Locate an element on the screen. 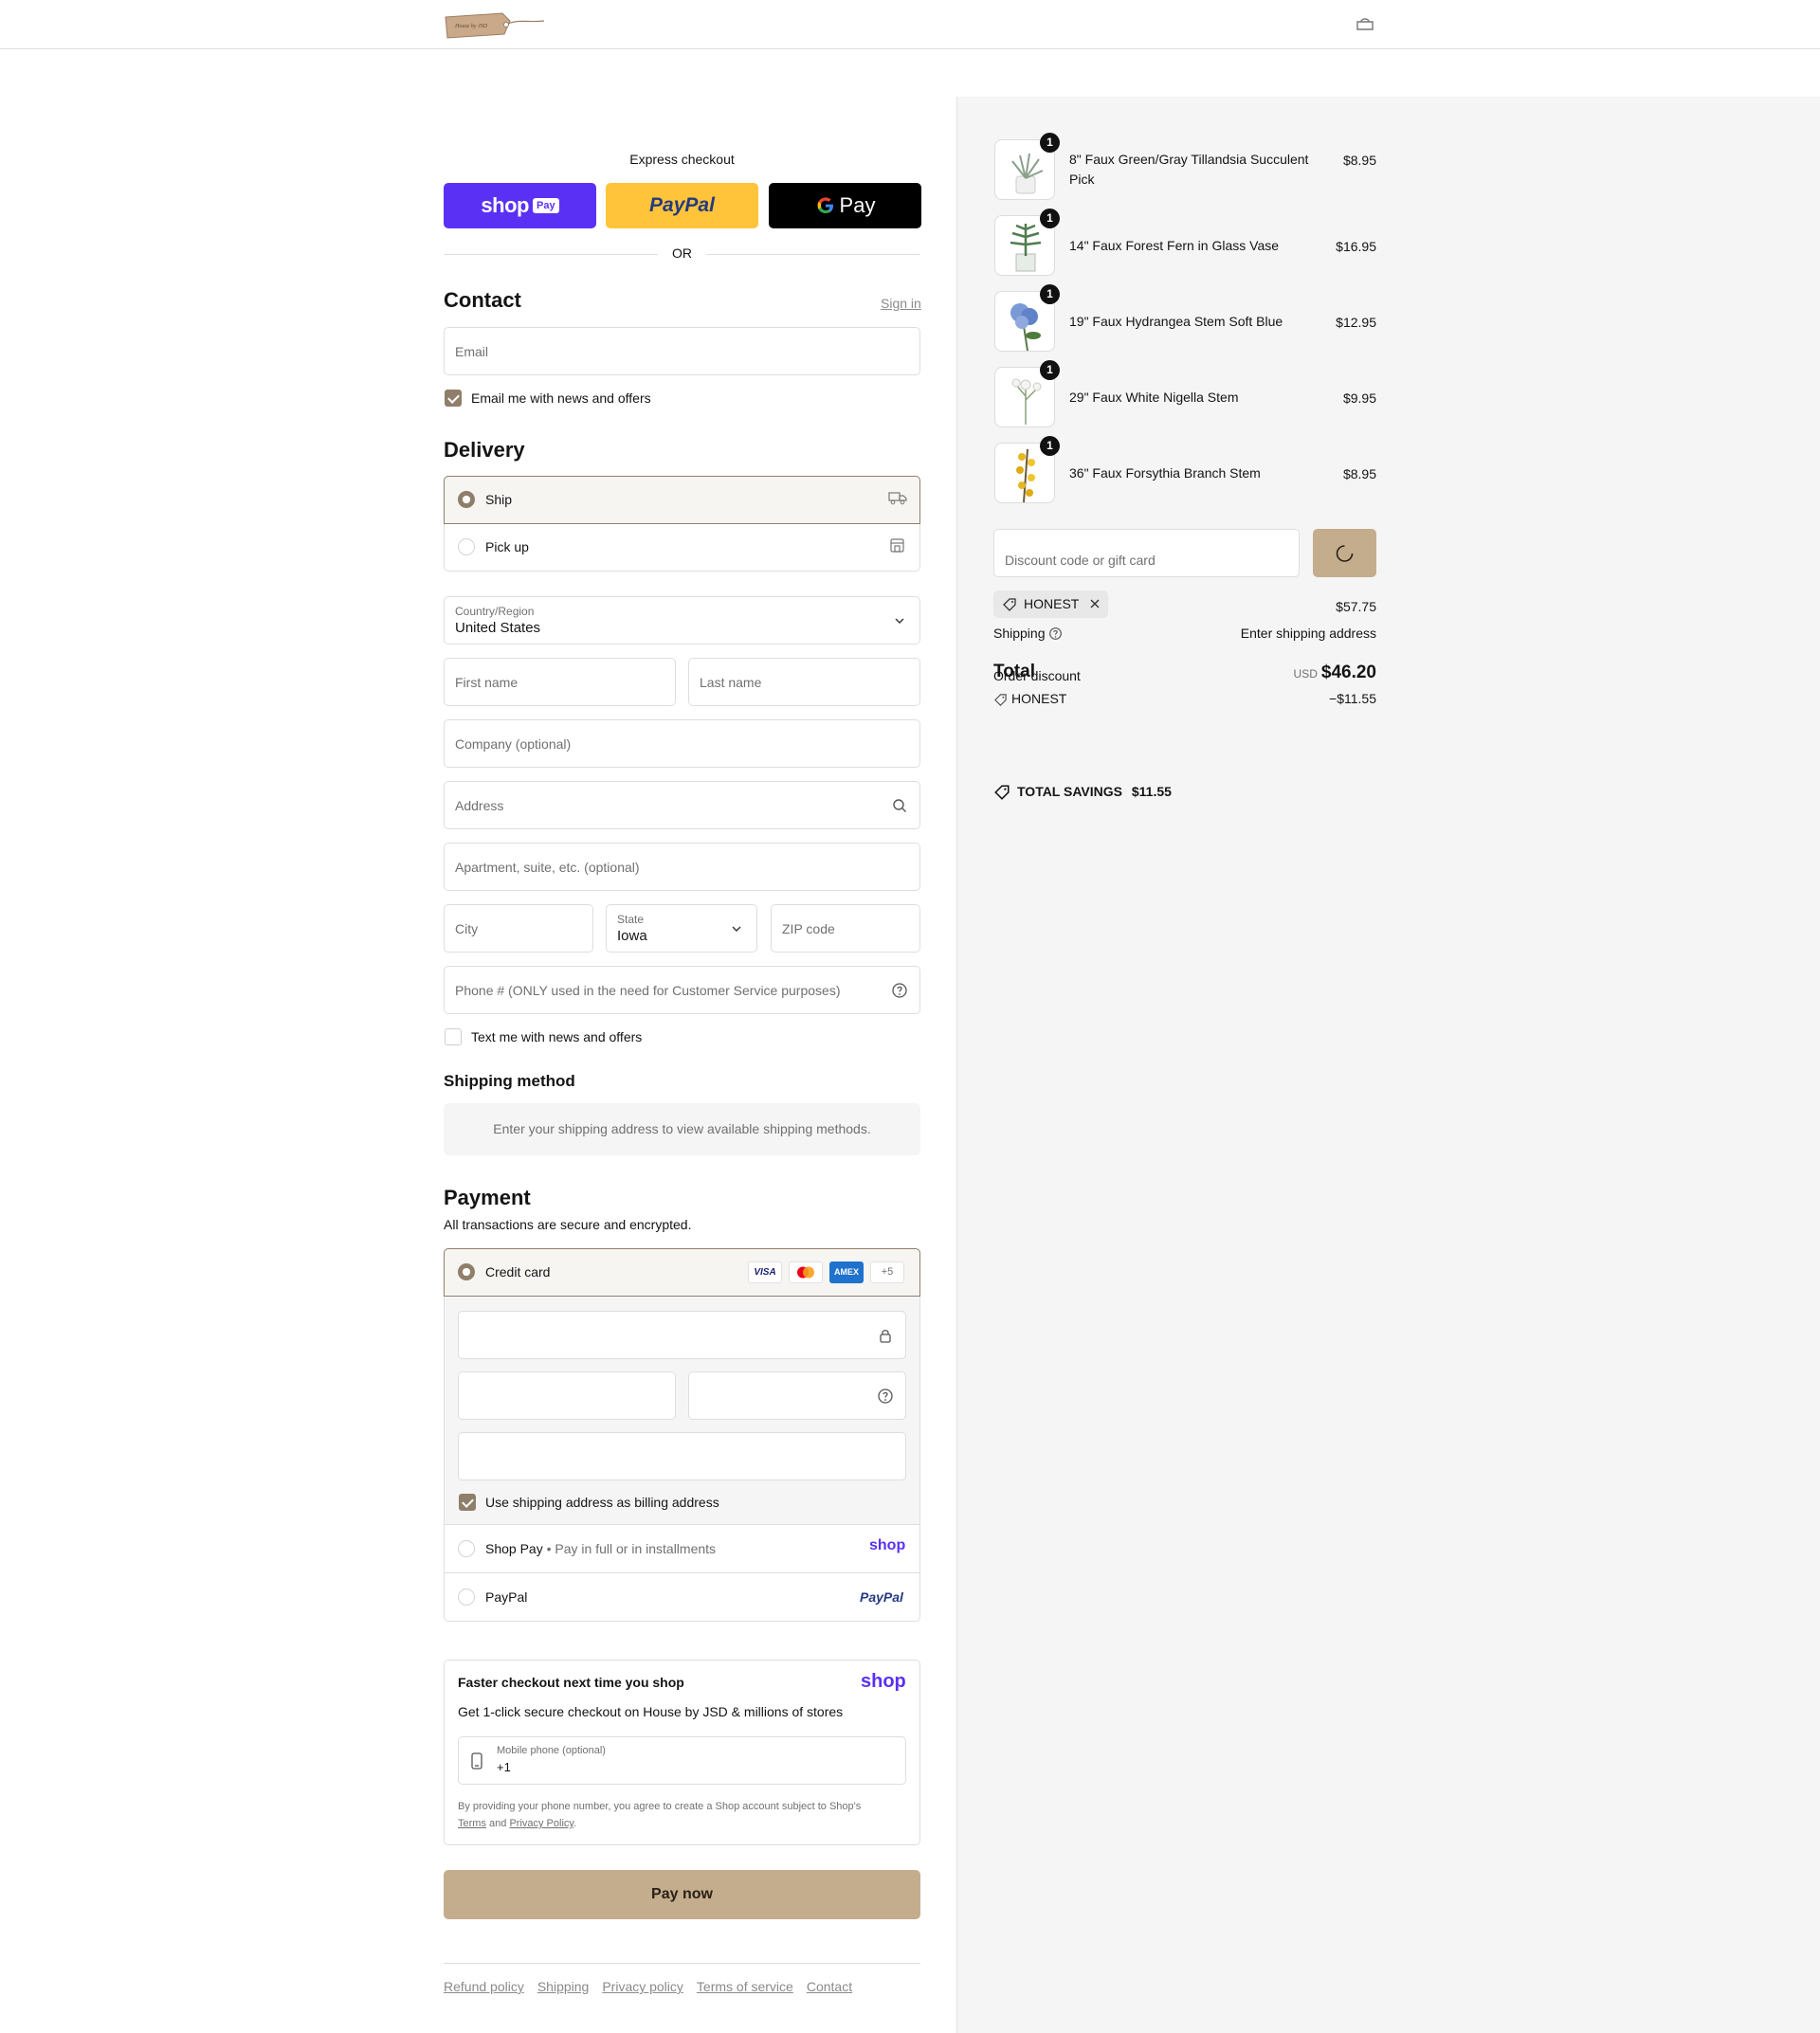  paypal-wordmark: PayPal is located at coordinates (682, 205).